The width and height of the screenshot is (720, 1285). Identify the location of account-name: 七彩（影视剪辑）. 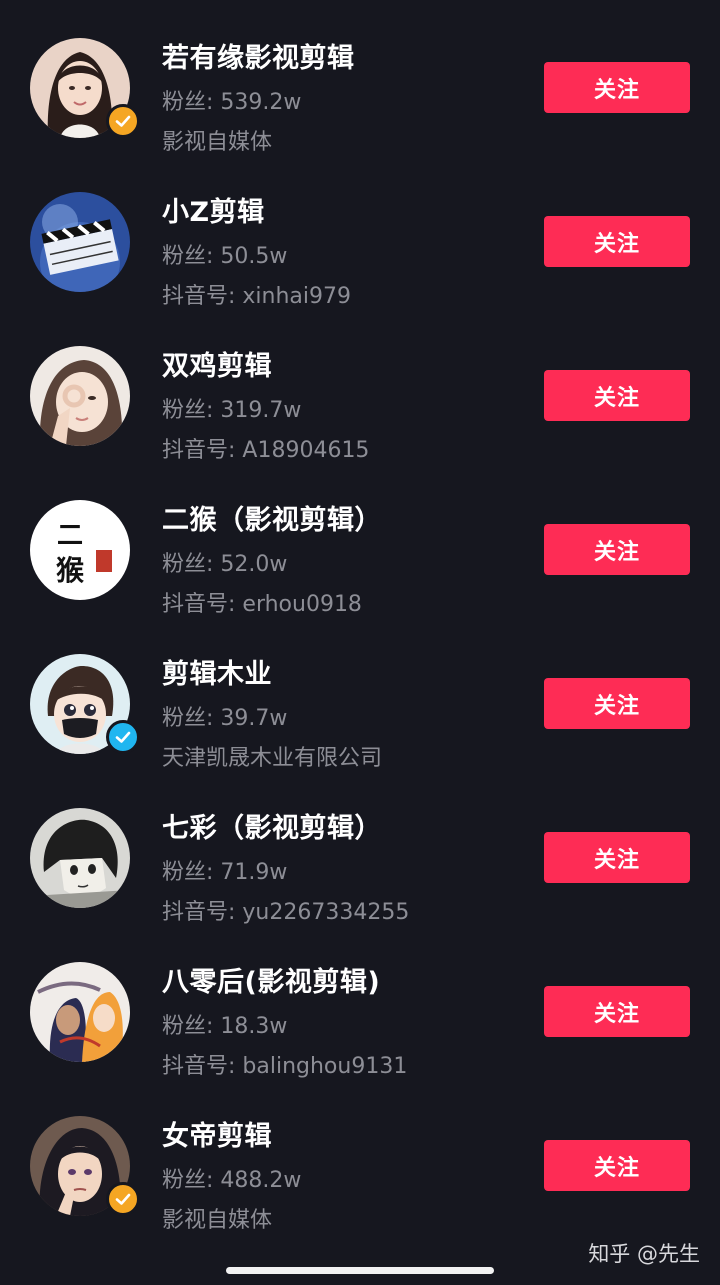
(272, 825).